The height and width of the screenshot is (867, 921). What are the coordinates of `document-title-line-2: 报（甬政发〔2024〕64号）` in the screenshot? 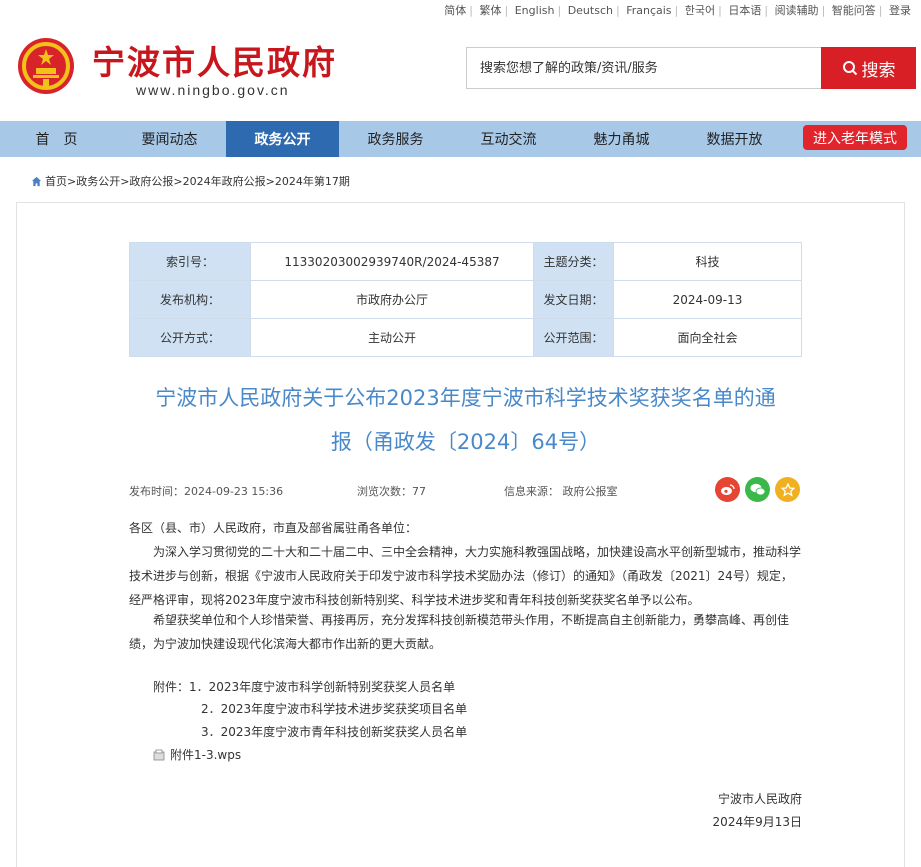 It's located at (465, 442).